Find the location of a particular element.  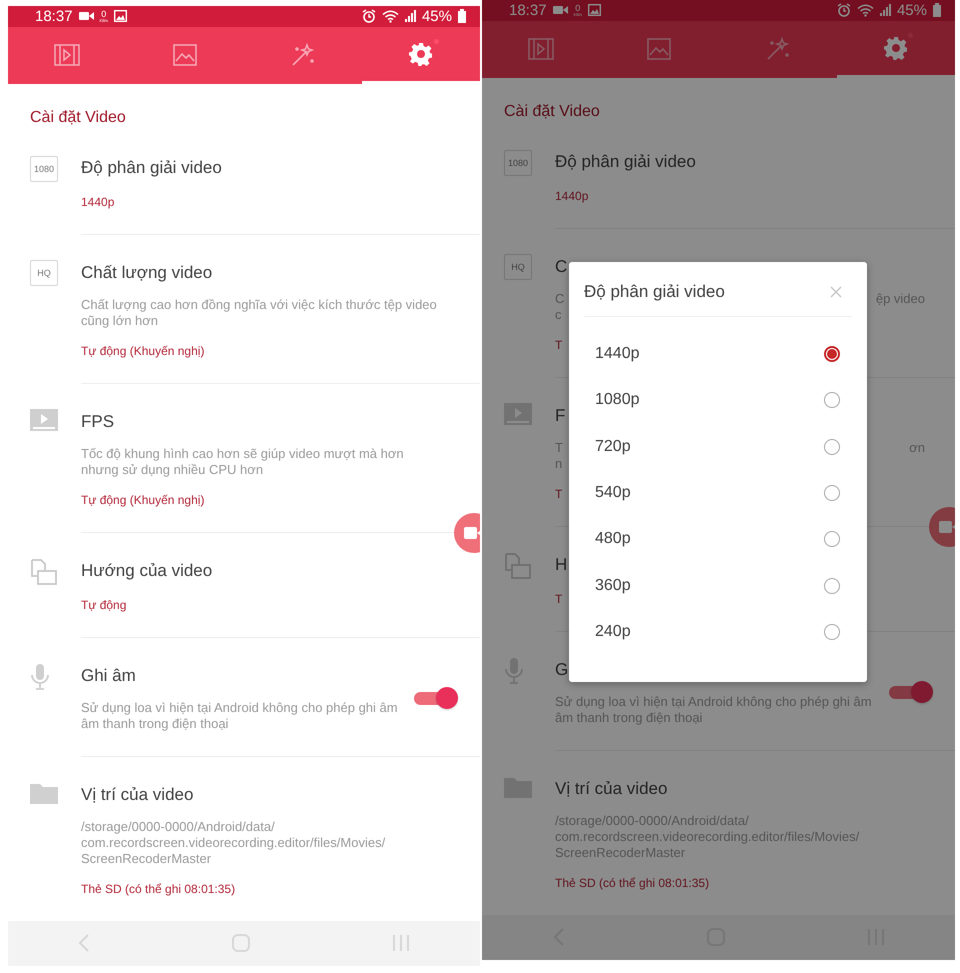

resolution-option: 1080p is located at coordinates (617, 400).